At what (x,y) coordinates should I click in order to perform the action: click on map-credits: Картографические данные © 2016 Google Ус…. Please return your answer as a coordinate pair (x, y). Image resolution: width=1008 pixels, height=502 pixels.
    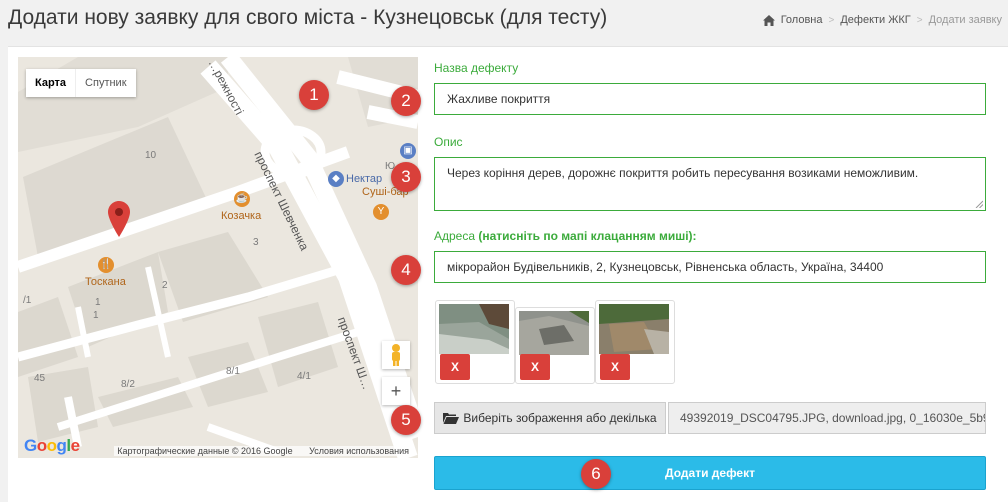
    Looking at the image, I should click on (263, 451).